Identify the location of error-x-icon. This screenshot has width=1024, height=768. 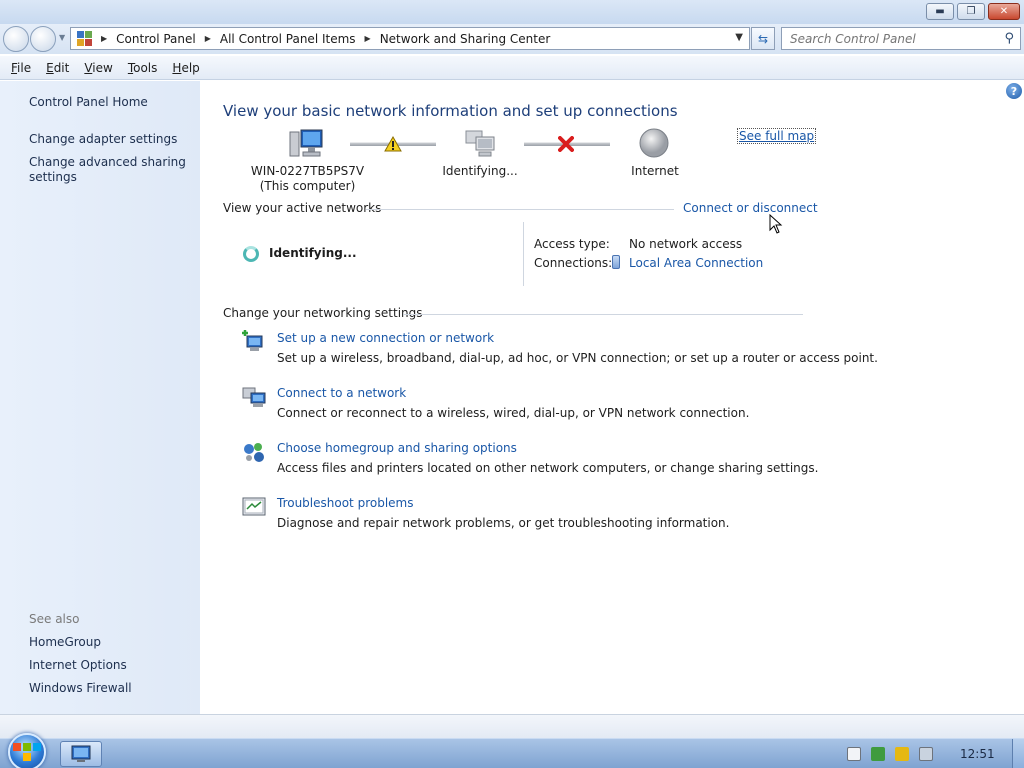
(566, 144).